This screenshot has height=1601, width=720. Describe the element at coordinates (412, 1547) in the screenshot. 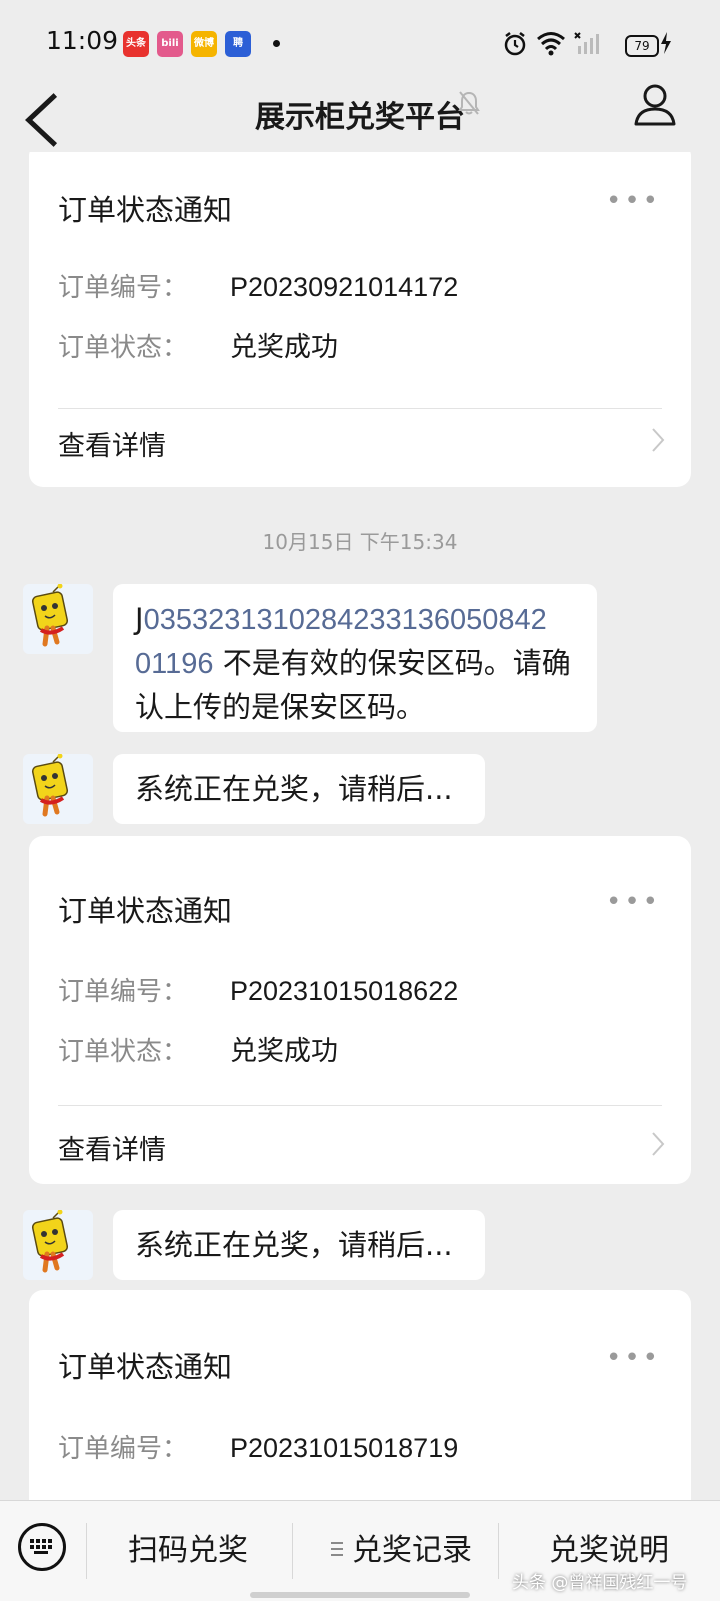

I see `menu-redeem-records: 兑奖记录` at that location.